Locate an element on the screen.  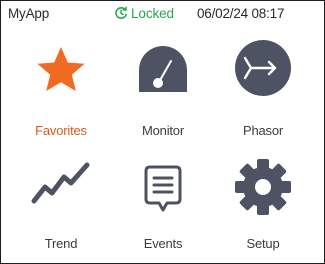
tile-favorites: Favorites is located at coordinates (61, 82).